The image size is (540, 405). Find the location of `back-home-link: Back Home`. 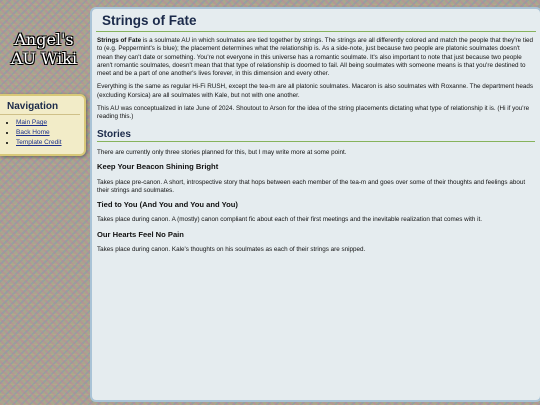

back-home-link: Back Home is located at coordinates (33, 132).